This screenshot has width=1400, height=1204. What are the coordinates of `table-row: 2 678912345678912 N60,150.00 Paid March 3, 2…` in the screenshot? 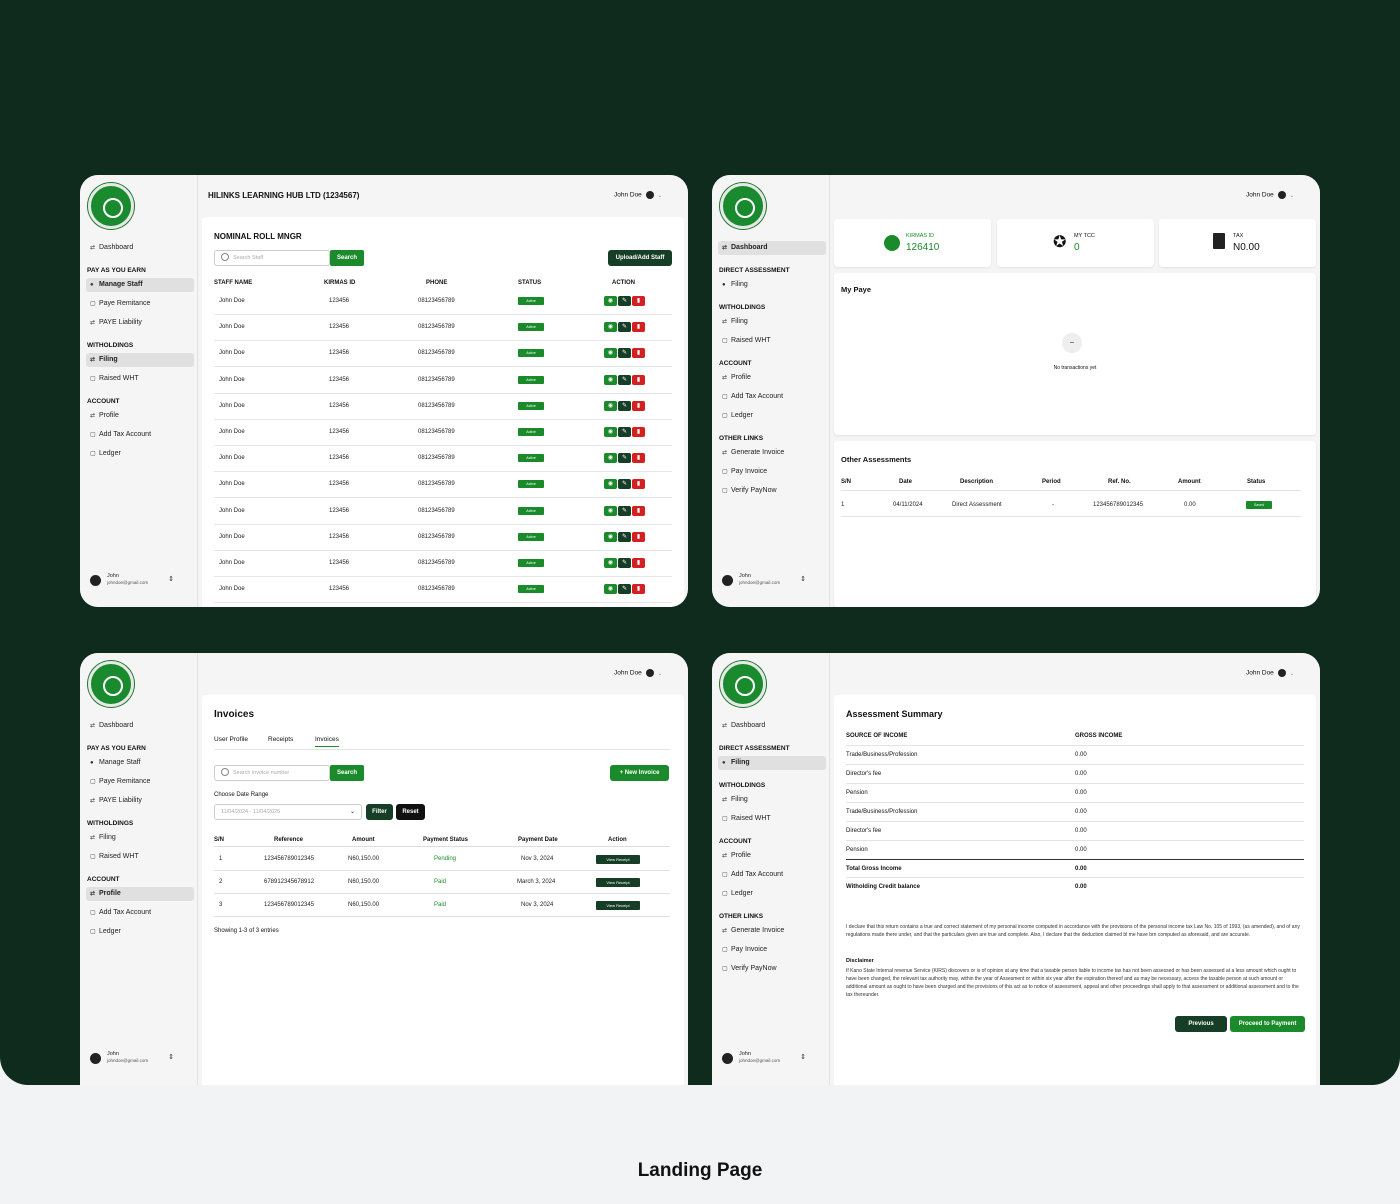 It's located at (442, 882).